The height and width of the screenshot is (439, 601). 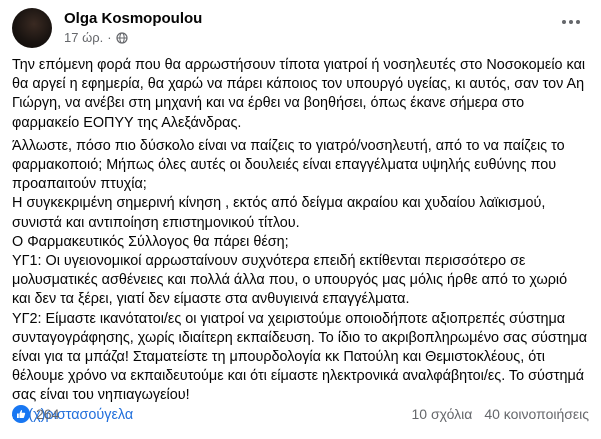 I want to click on post-time: 17 ώρ., so click(x=83, y=37).